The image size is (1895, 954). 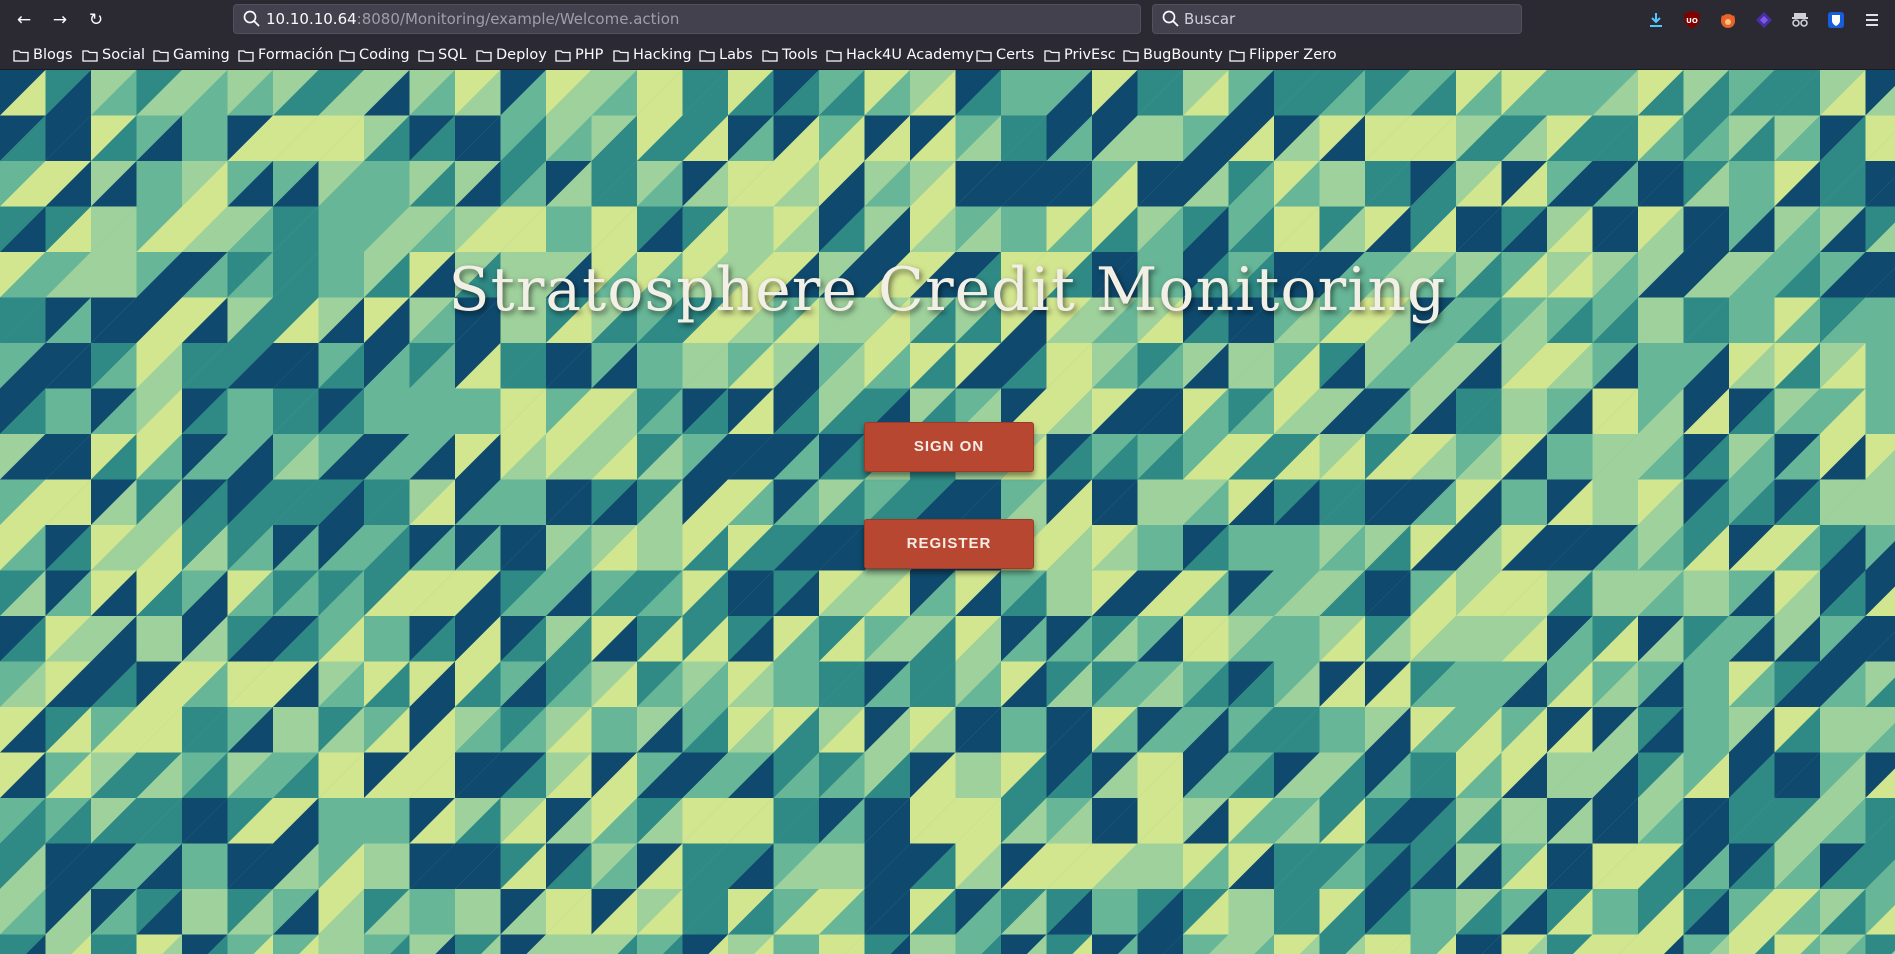 I want to click on bookmark-folder-flipper-zero: Flipper Zero, so click(x=1283, y=55).